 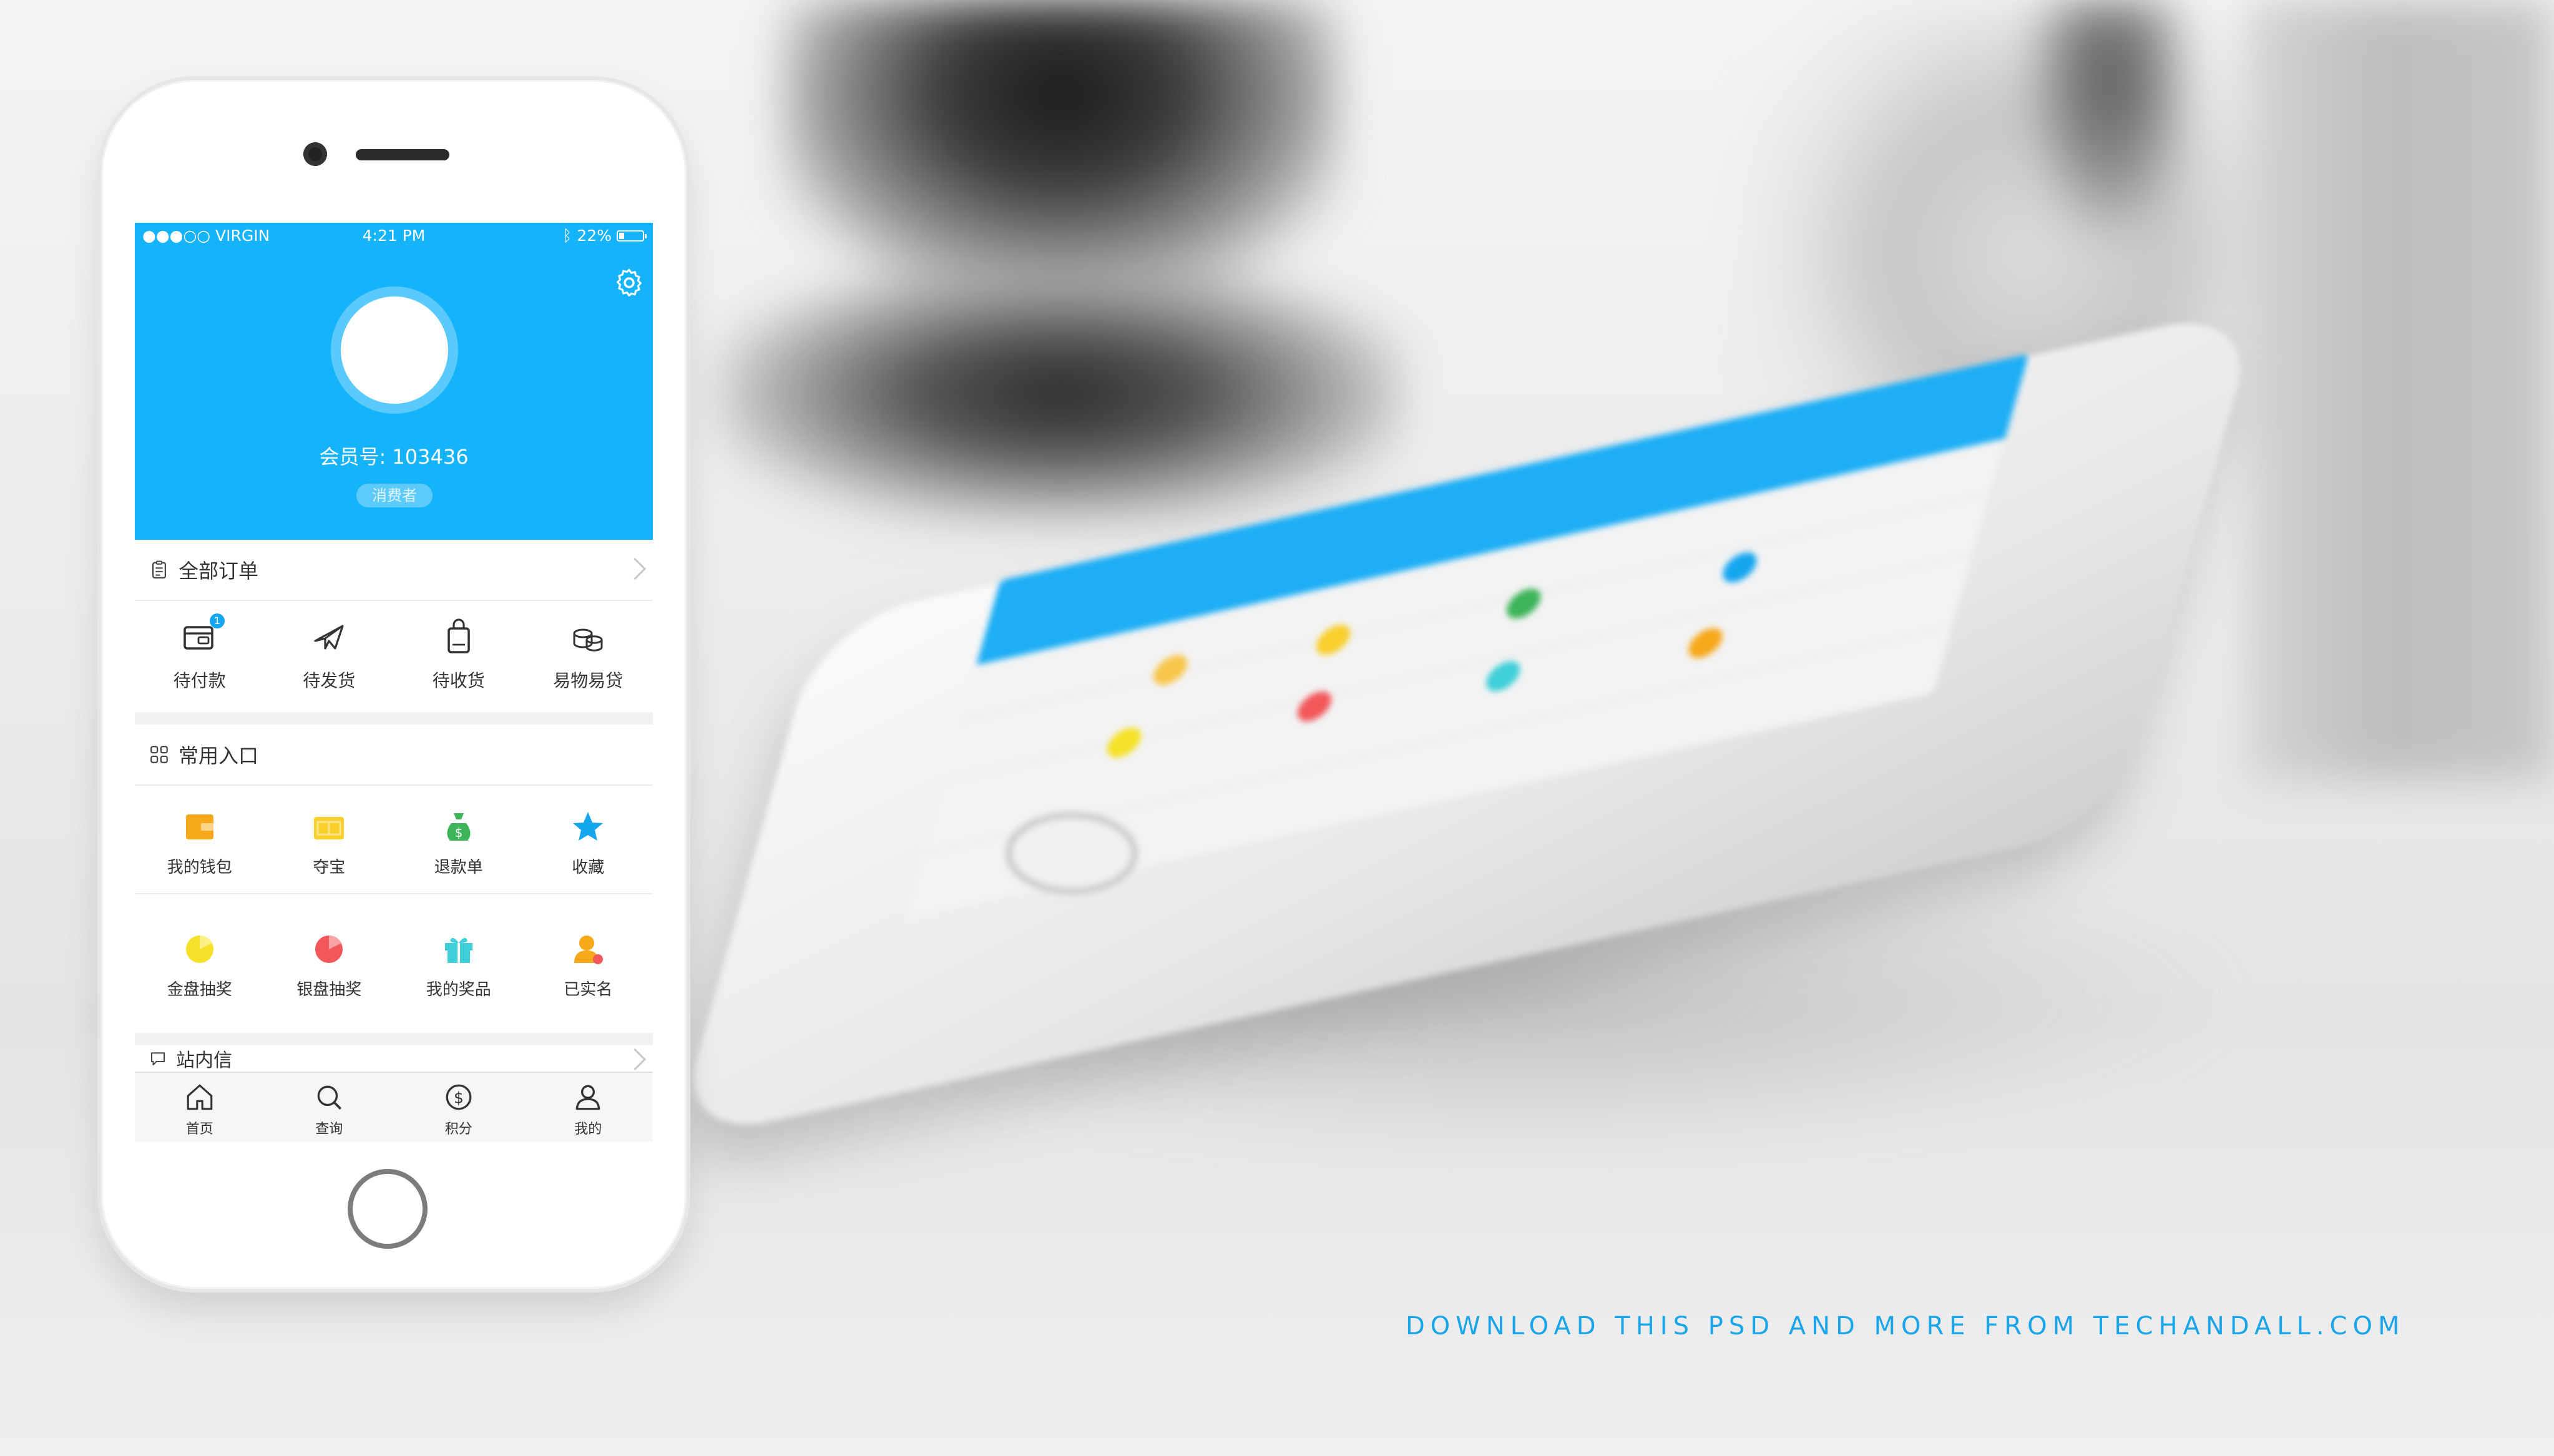 What do you see at coordinates (458, 950) in the screenshot?
I see `gift-icon` at bounding box center [458, 950].